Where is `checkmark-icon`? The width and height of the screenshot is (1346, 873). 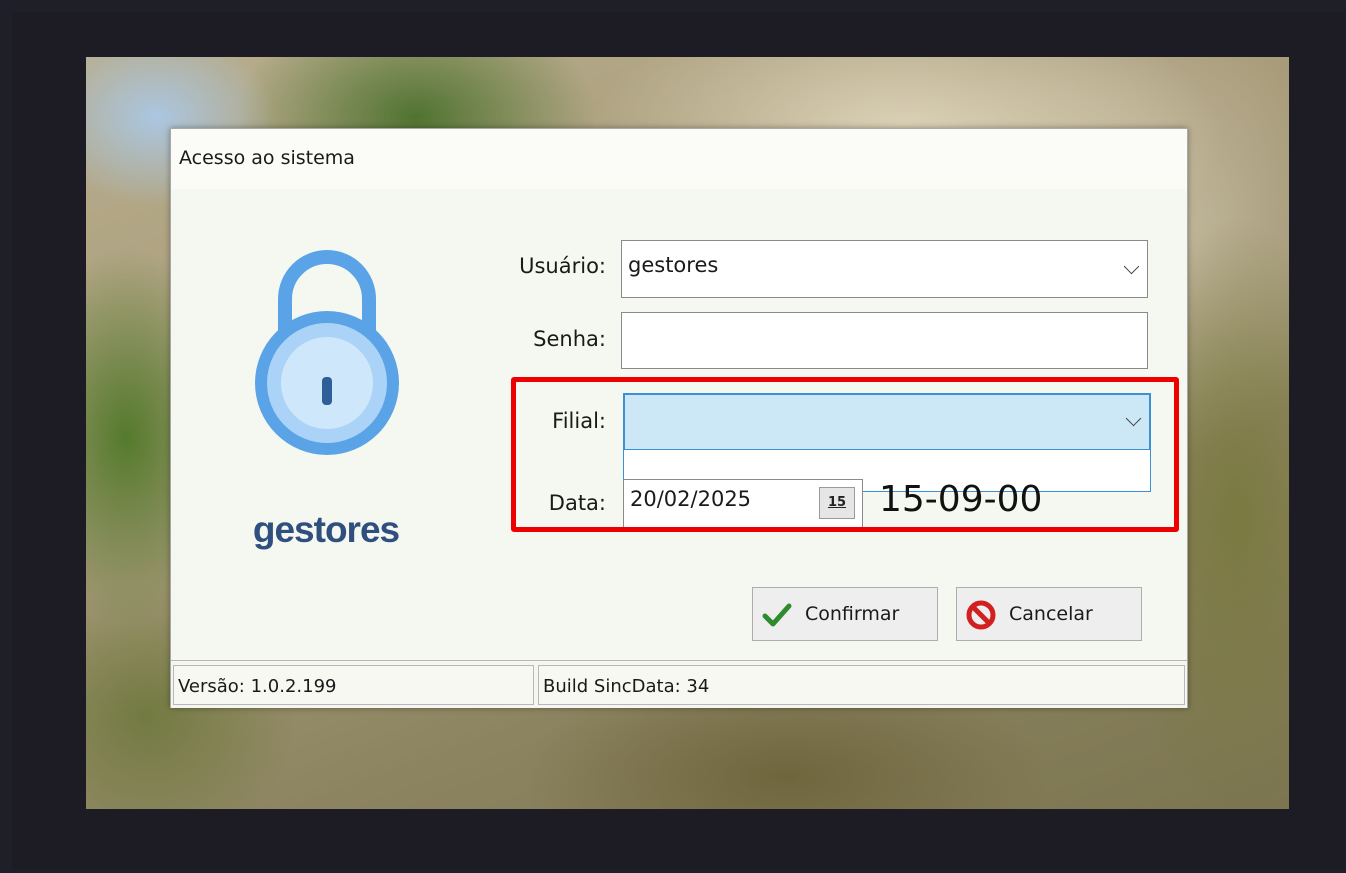
checkmark-icon is located at coordinates (777, 615).